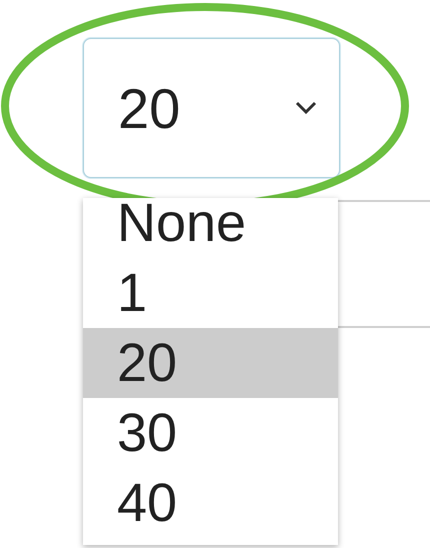 The width and height of the screenshot is (430, 548). What do you see at coordinates (210, 503) in the screenshot?
I see `dropdown-option: 40` at bounding box center [210, 503].